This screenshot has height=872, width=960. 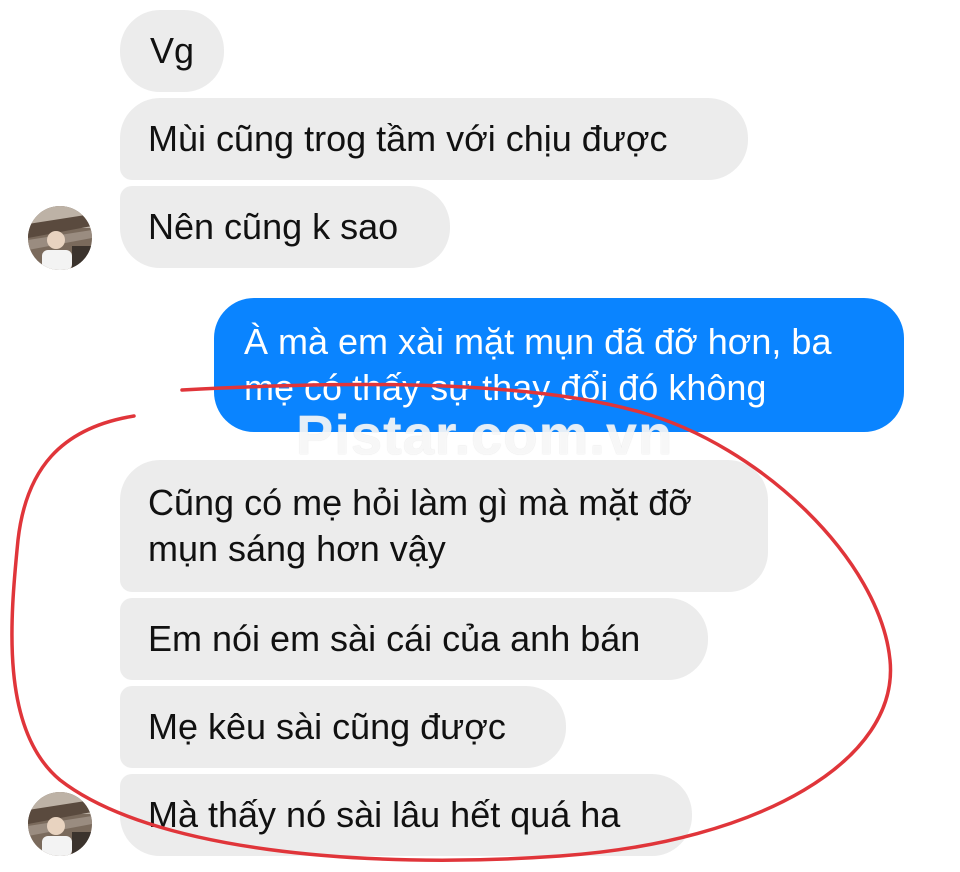 What do you see at coordinates (285, 227) in the screenshot?
I see `message-bubble-incoming: Nên cũng k sao` at bounding box center [285, 227].